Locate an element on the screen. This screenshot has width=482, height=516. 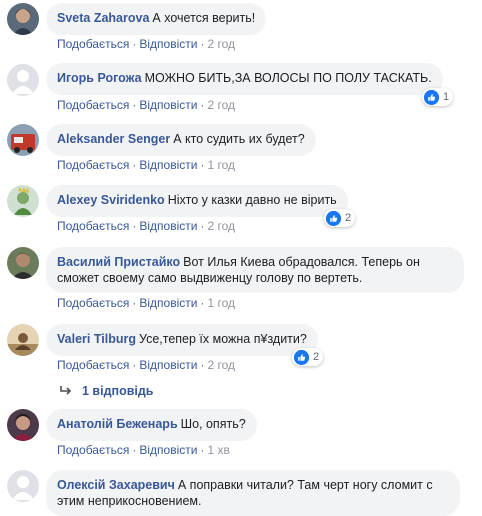
reaction-count: 1 is located at coordinates (446, 97).